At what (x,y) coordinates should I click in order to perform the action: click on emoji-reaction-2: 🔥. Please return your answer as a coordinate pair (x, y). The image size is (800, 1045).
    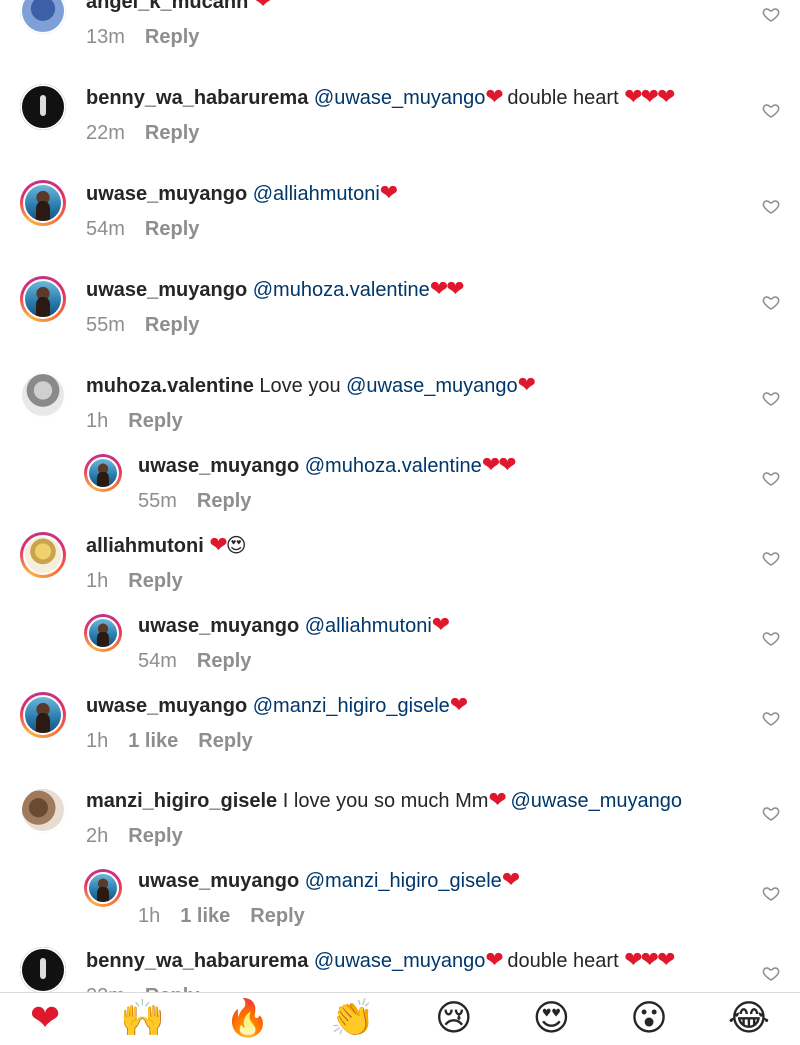
    Looking at the image, I should click on (247, 1019).